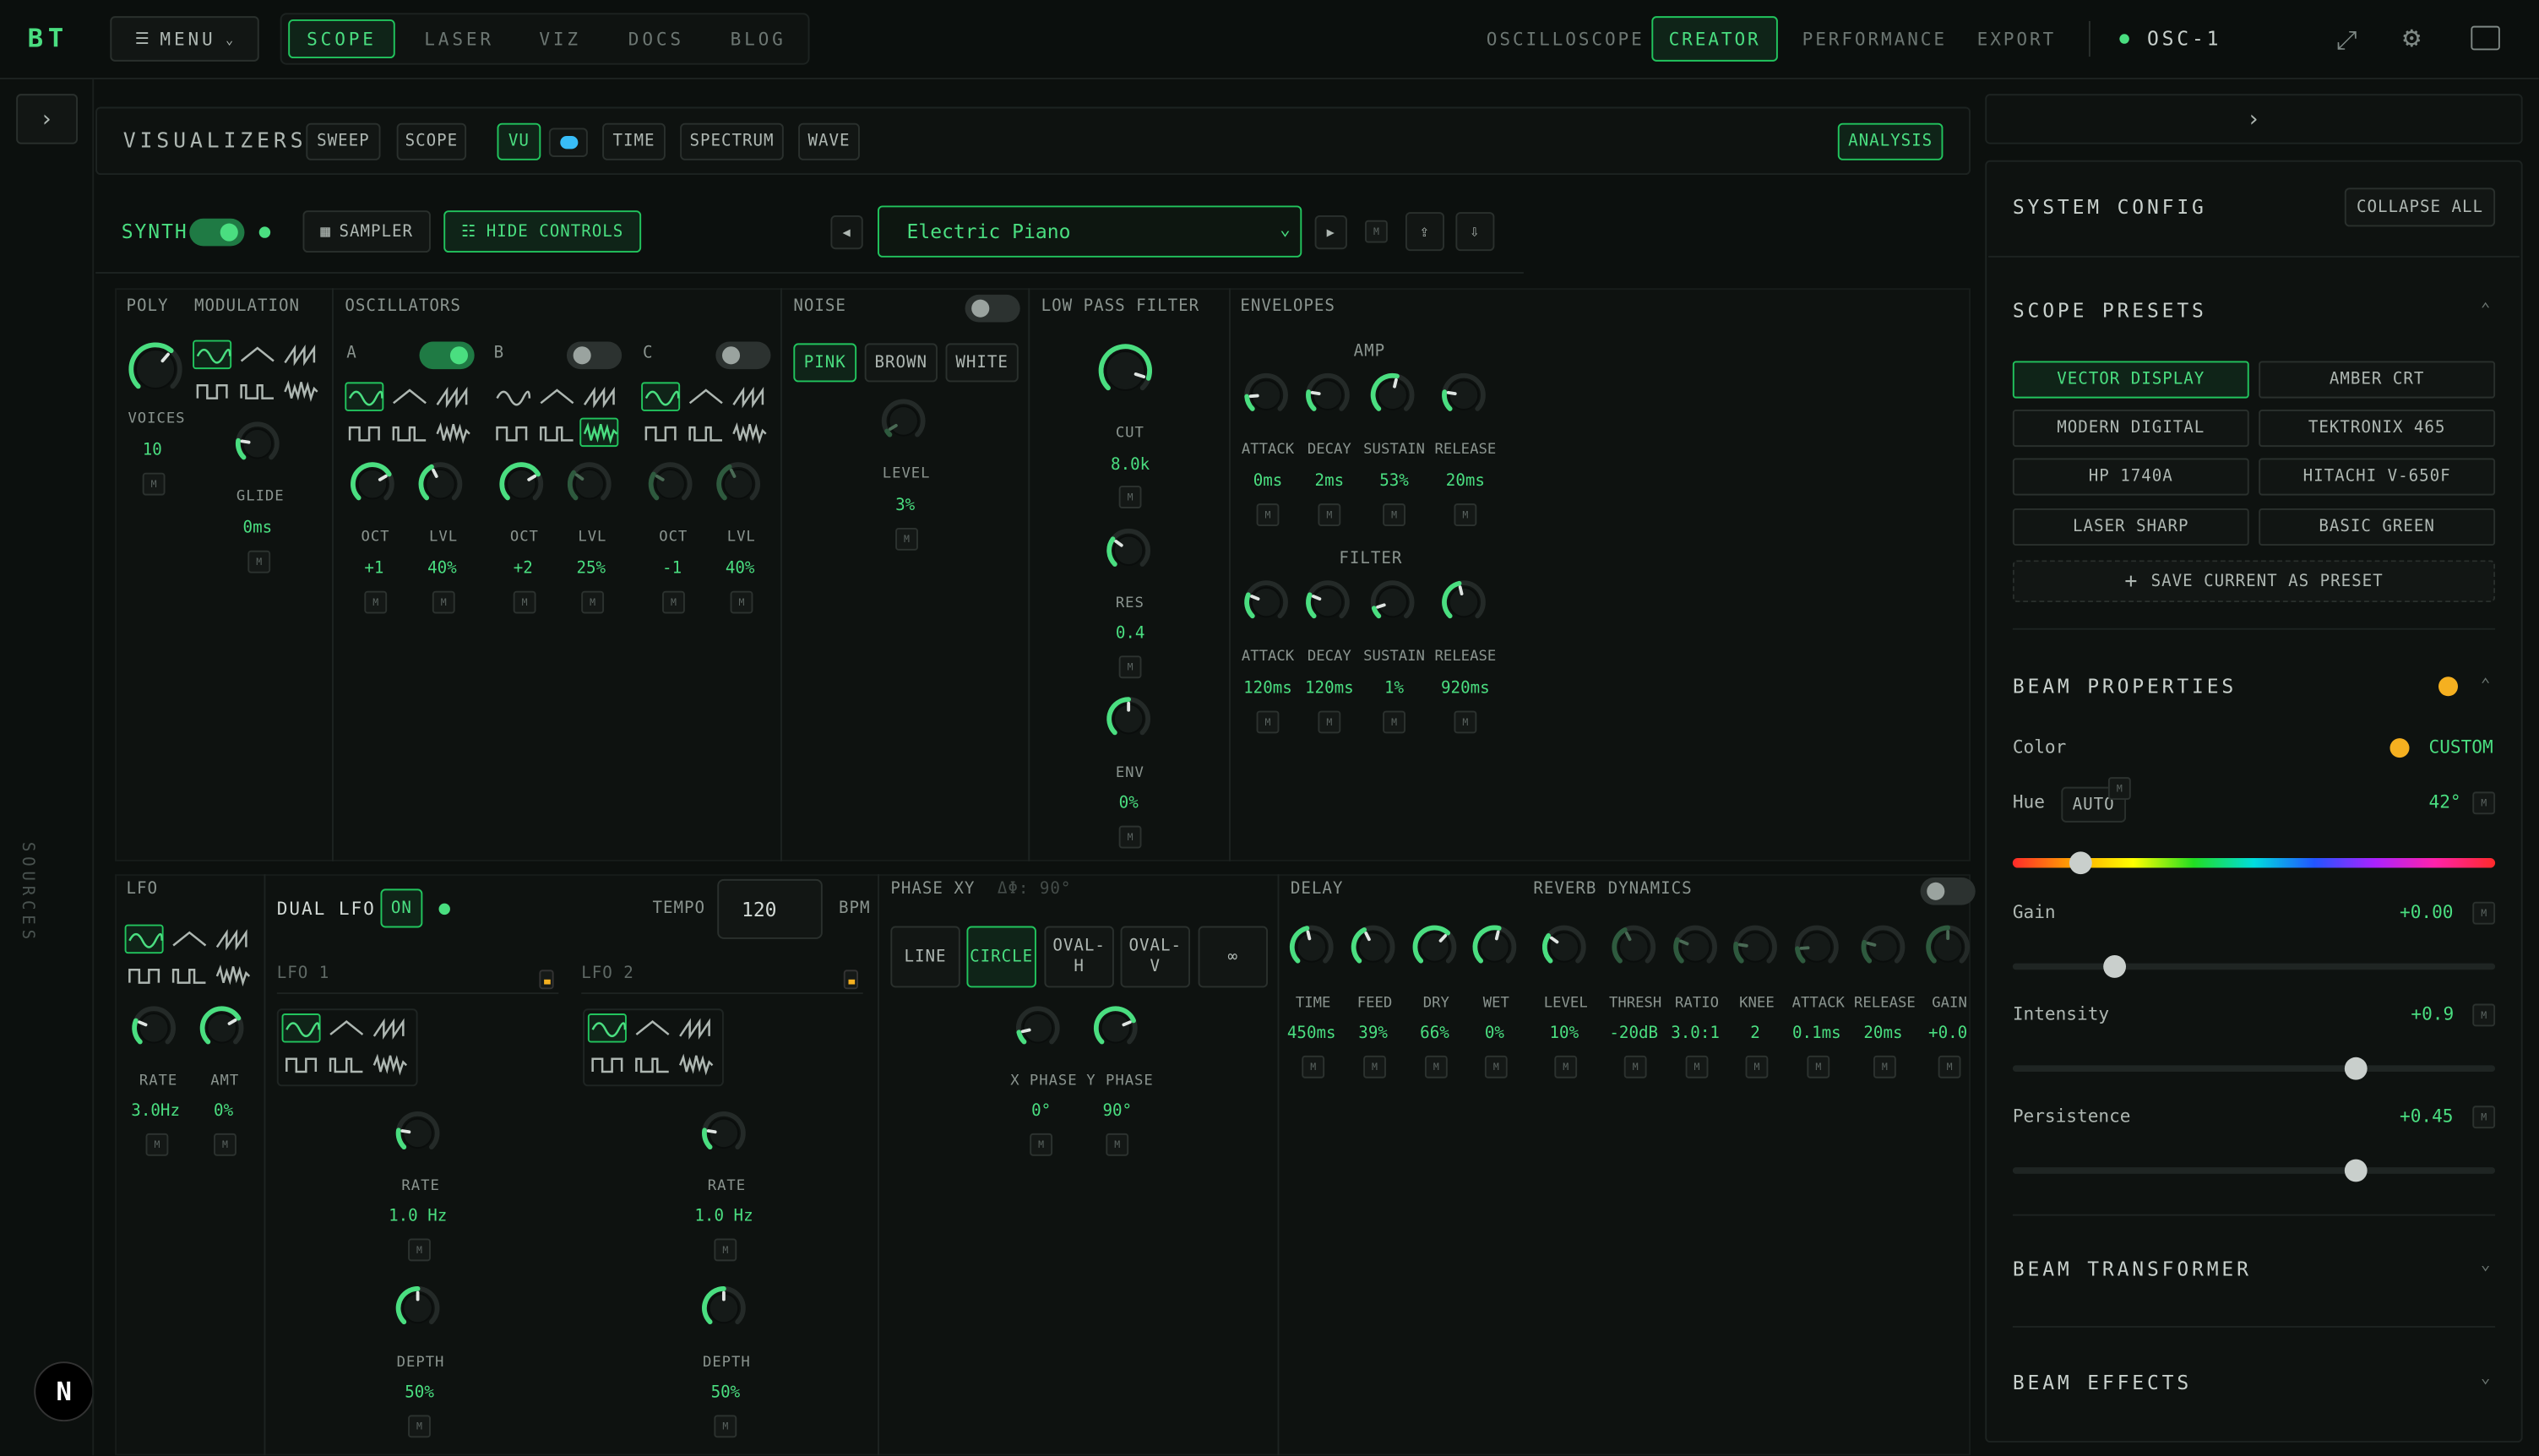  What do you see at coordinates (64, 1391) in the screenshot?
I see `next-logo: N` at bounding box center [64, 1391].